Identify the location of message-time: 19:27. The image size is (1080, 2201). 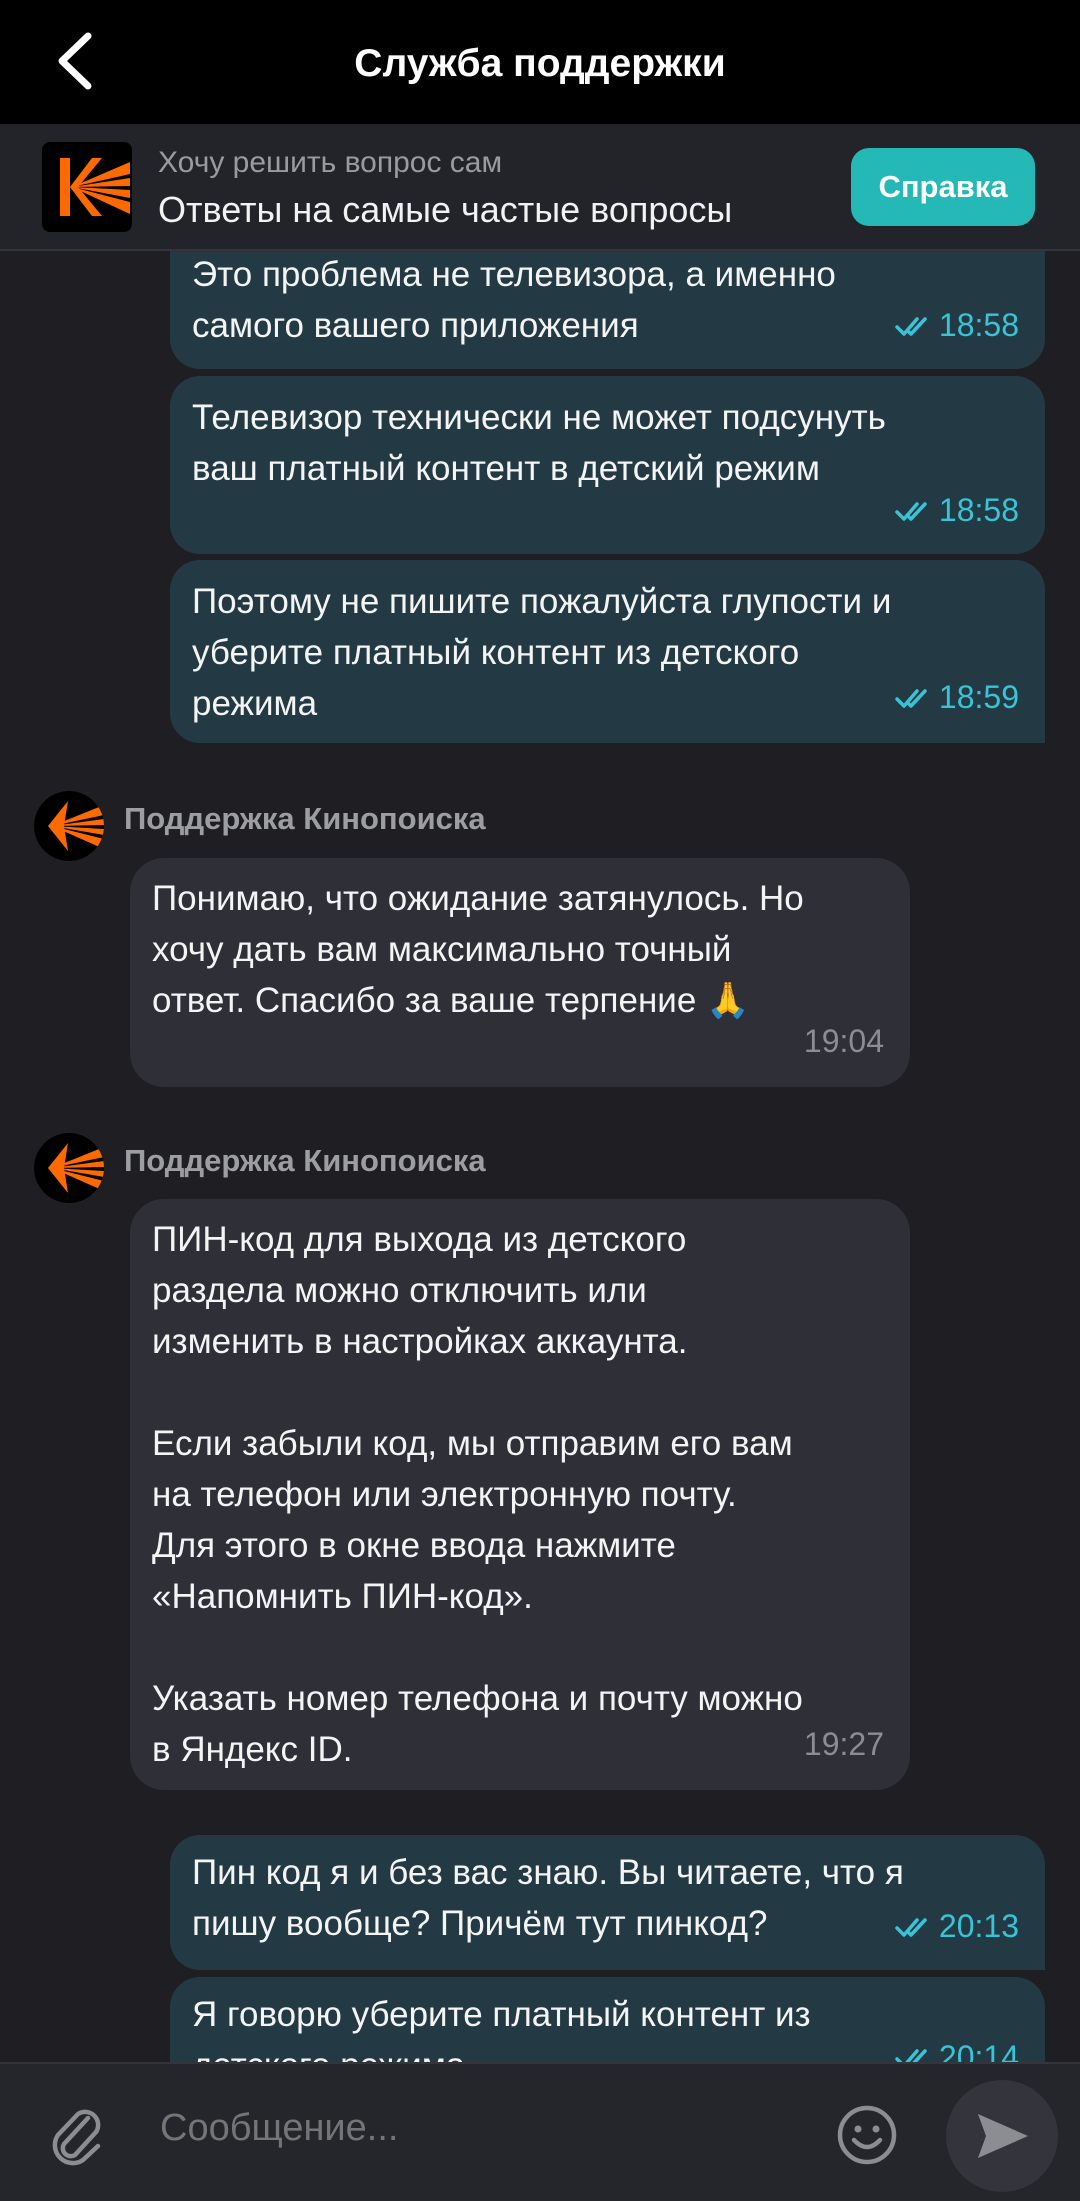
(843, 1744).